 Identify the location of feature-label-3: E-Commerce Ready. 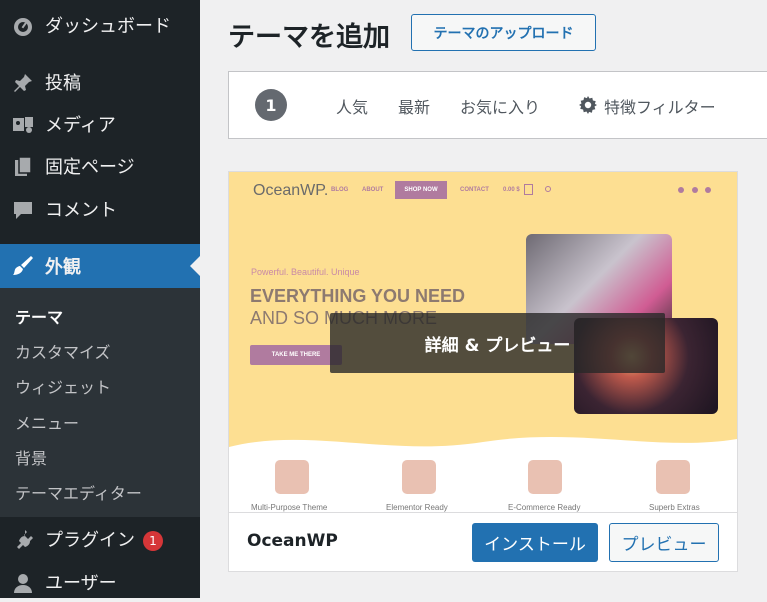
(544, 507).